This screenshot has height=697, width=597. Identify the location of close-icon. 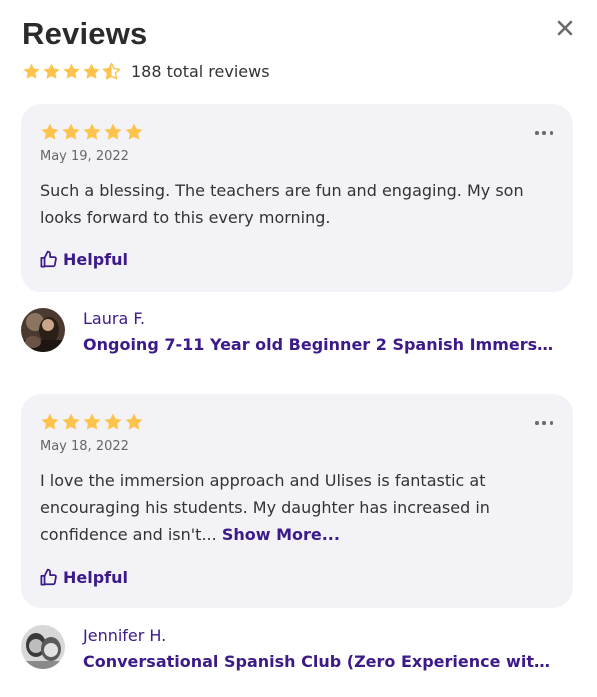
(565, 29).